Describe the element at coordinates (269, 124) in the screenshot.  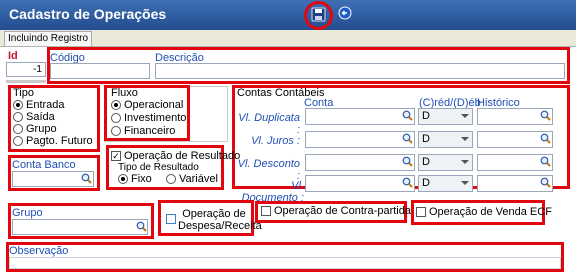
I see `row-label-duplicata: Vl. Duplicata :` at that location.